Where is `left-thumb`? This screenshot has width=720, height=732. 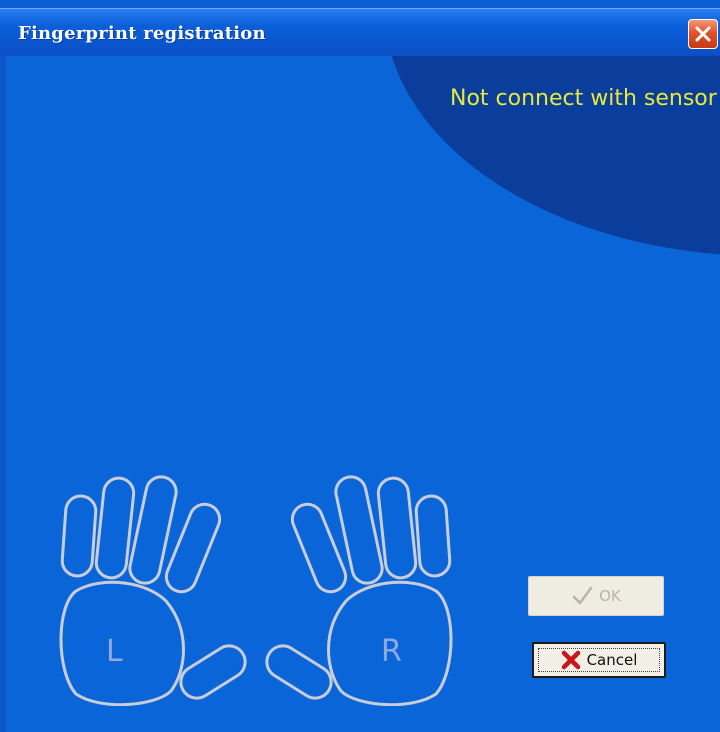
left-thumb is located at coordinates (213, 672).